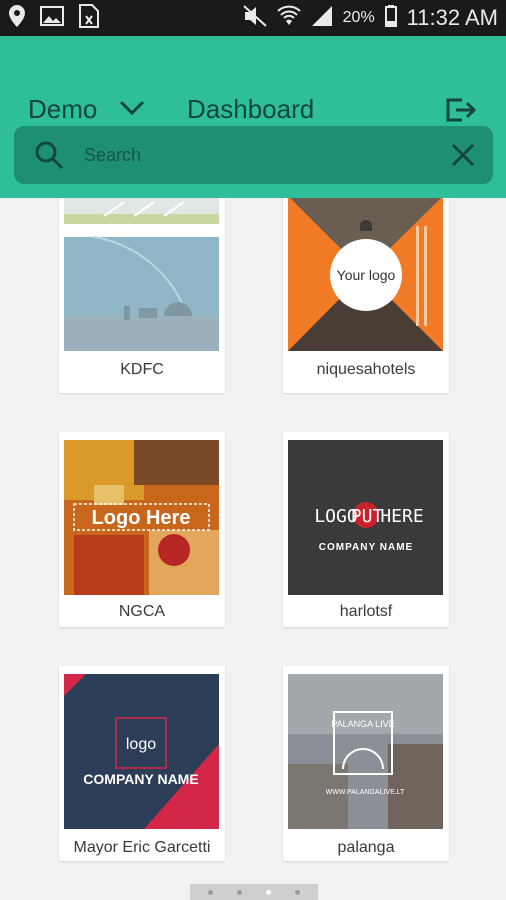 The width and height of the screenshot is (506, 900). I want to click on card-kdfc: KDFC, so click(142, 295).